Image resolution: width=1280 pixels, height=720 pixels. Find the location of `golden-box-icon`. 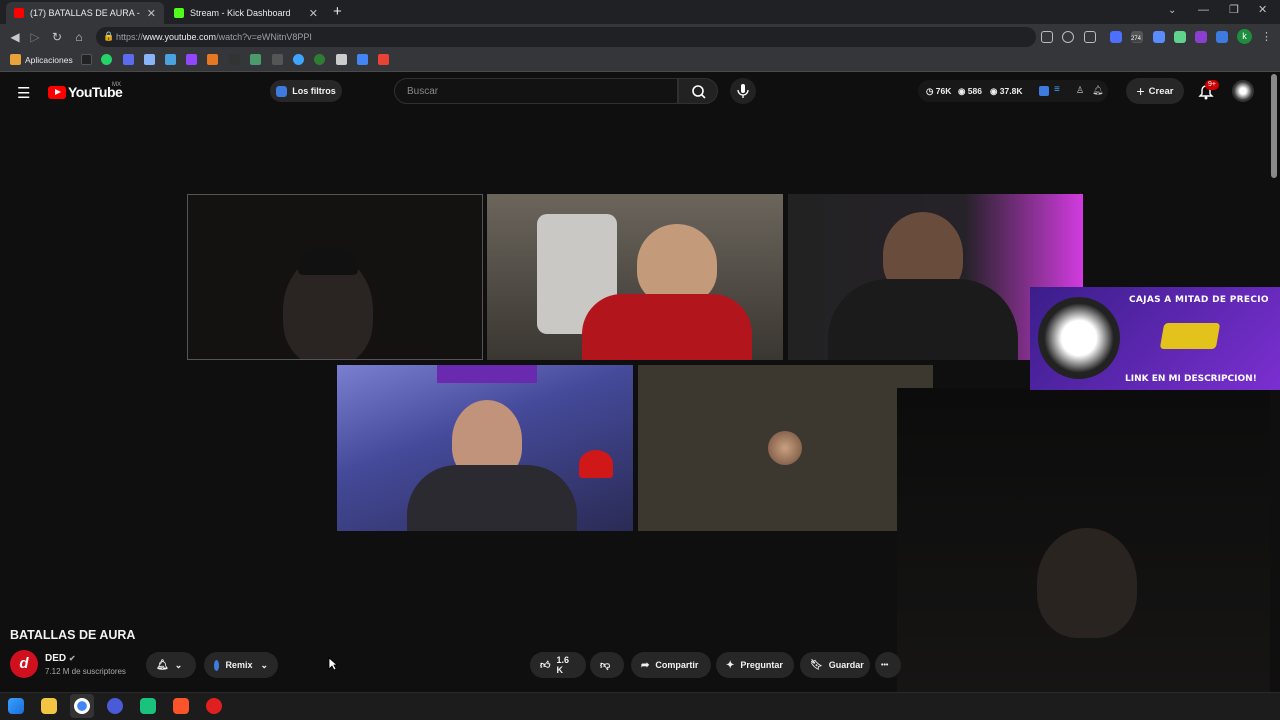

golden-box-icon is located at coordinates (1190, 336).